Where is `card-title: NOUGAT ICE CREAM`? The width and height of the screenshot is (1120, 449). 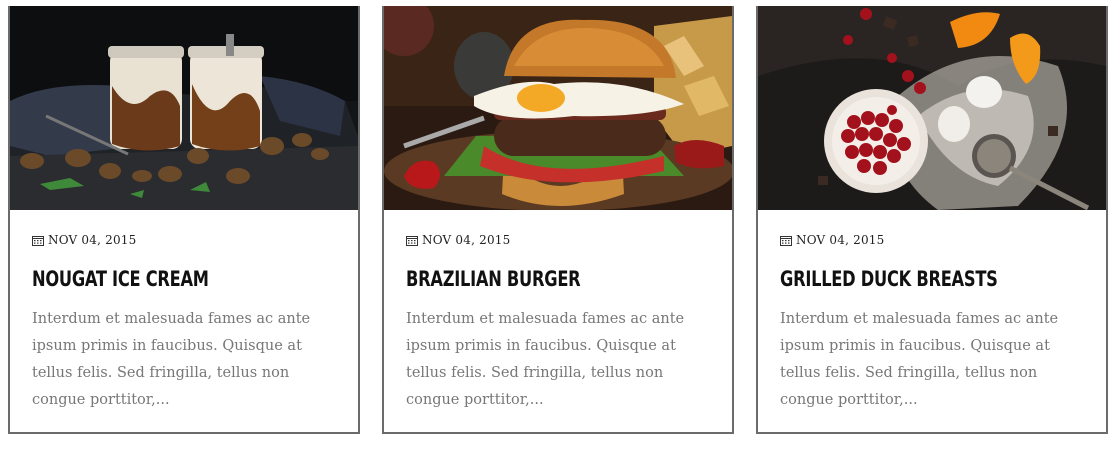
card-title: NOUGAT ICE CREAM is located at coordinates (162, 279).